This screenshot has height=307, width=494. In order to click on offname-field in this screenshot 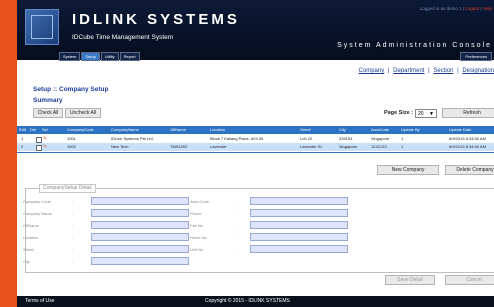, I will do `click(140, 225)`.